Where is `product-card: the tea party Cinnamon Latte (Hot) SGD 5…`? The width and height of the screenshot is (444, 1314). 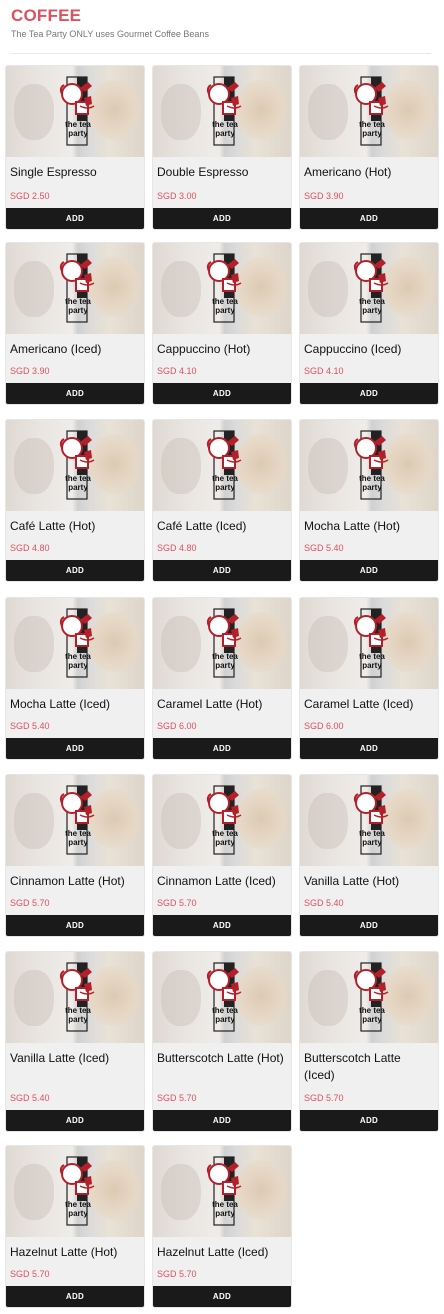
product-card: the tea party Cinnamon Latte (Hot) SGD 5… is located at coordinates (75, 855).